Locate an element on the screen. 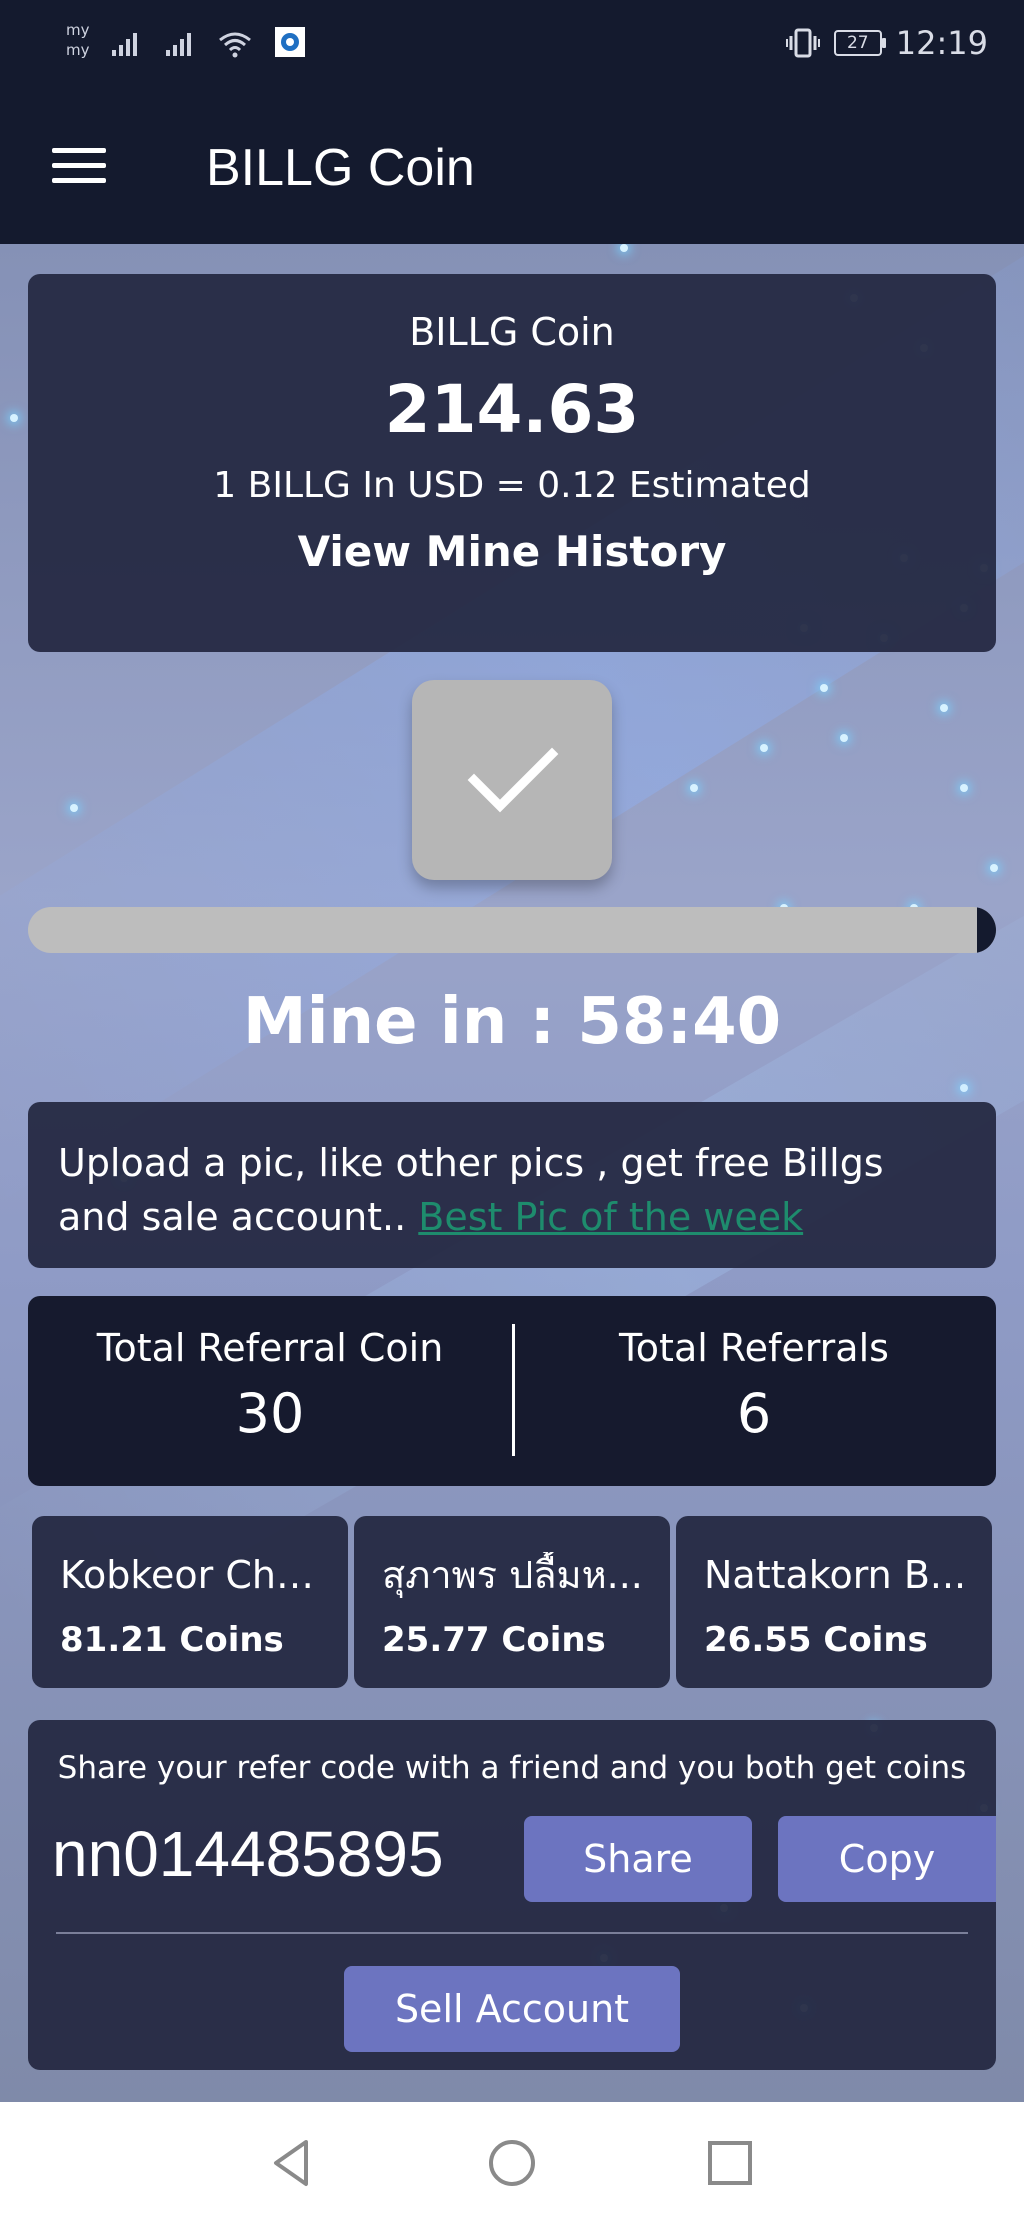 Image resolution: width=1024 pixels, height=2218 pixels. back-icon is located at coordinates (293, 2163).